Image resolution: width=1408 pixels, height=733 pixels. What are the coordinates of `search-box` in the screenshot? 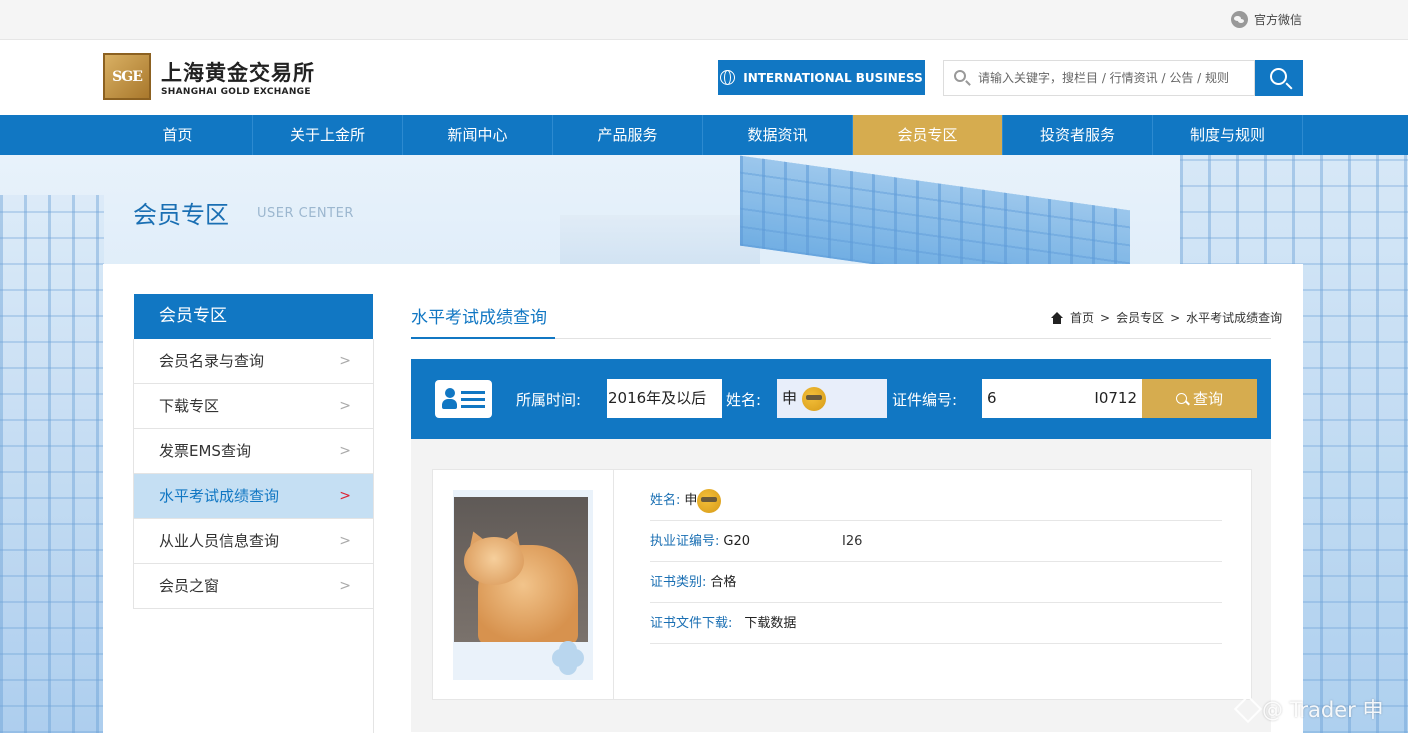 It's located at (1099, 78).